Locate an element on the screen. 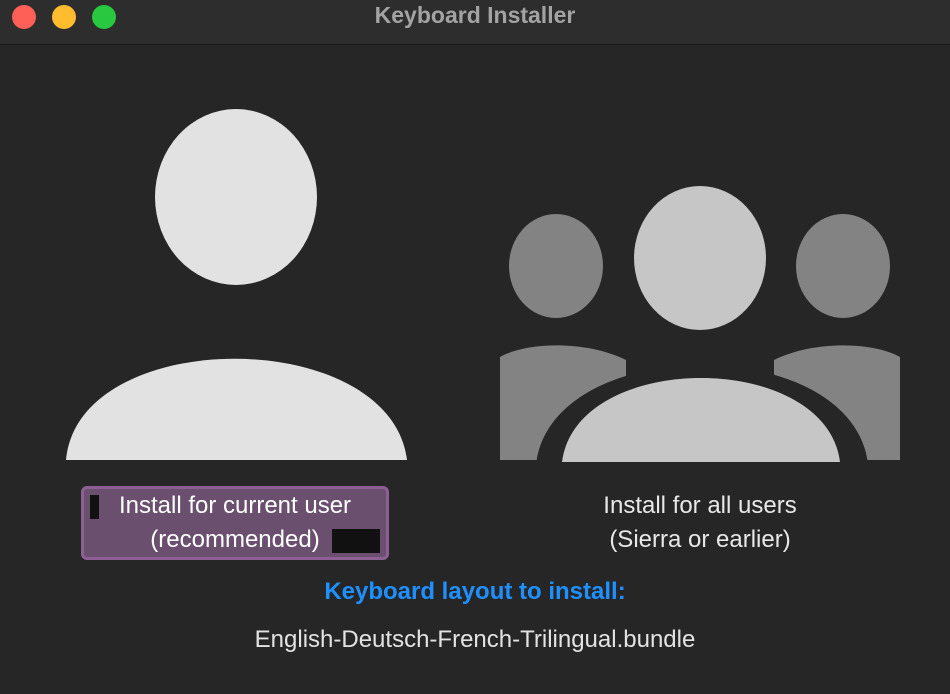  all-users-label-line1: Install for all users is located at coordinates (700, 505).